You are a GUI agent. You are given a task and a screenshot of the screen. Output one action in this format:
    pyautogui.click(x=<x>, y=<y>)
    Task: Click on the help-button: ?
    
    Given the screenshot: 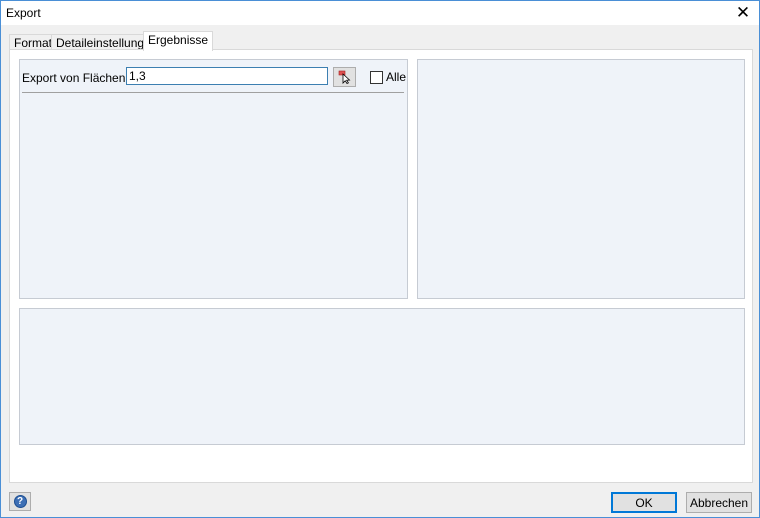 What is the action you would take?
    pyautogui.click(x=20, y=501)
    